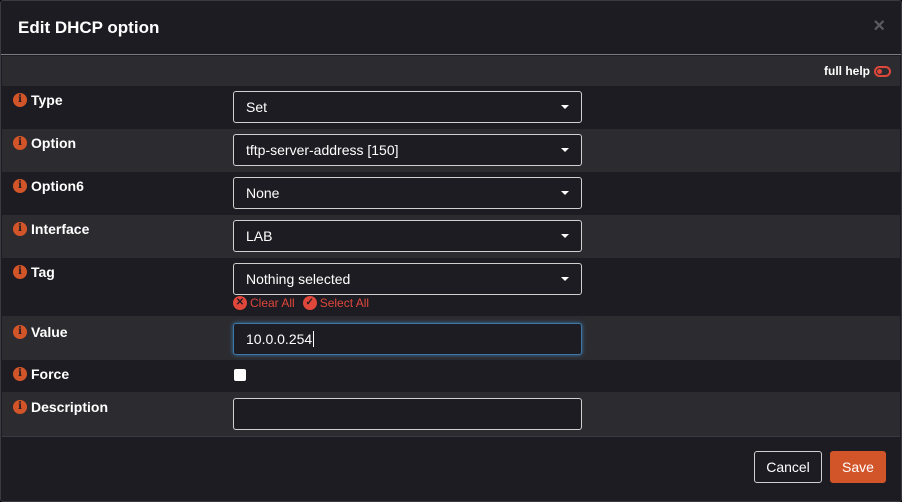 The height and width of the screenshot is (502, 902). What do you see at coordinates (858, 467) in the screenshot?
I see `save-button: Save` at bounding box center [858, 467].